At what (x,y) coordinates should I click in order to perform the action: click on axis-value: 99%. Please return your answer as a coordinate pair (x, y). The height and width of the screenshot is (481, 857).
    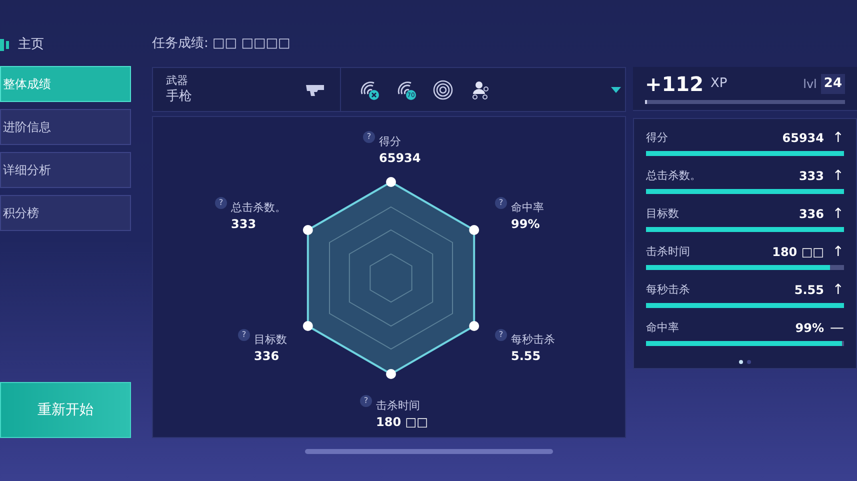
    Looking at the image, I should click on (526, 224).